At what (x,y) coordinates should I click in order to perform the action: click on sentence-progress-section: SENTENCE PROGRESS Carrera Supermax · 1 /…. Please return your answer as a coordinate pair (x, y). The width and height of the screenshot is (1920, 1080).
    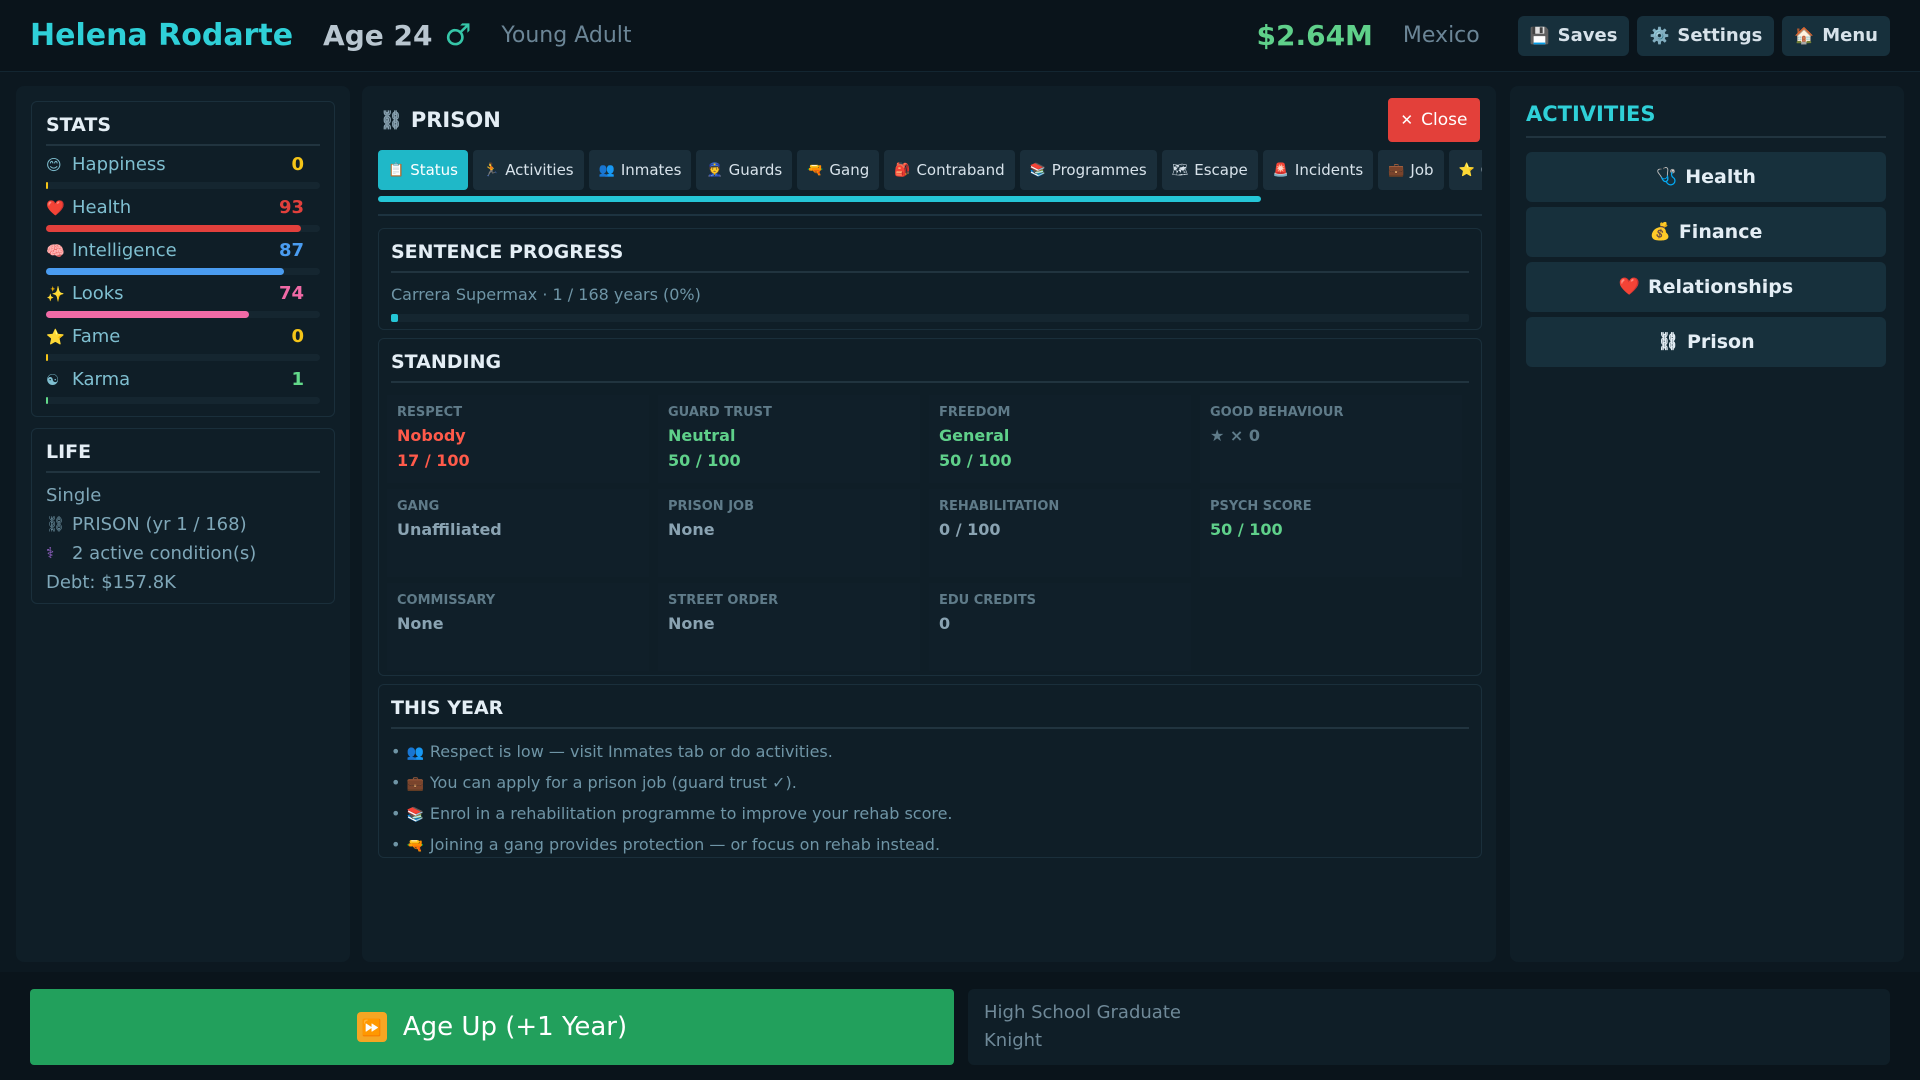
    Looking at the image, I should click on (930, 279).